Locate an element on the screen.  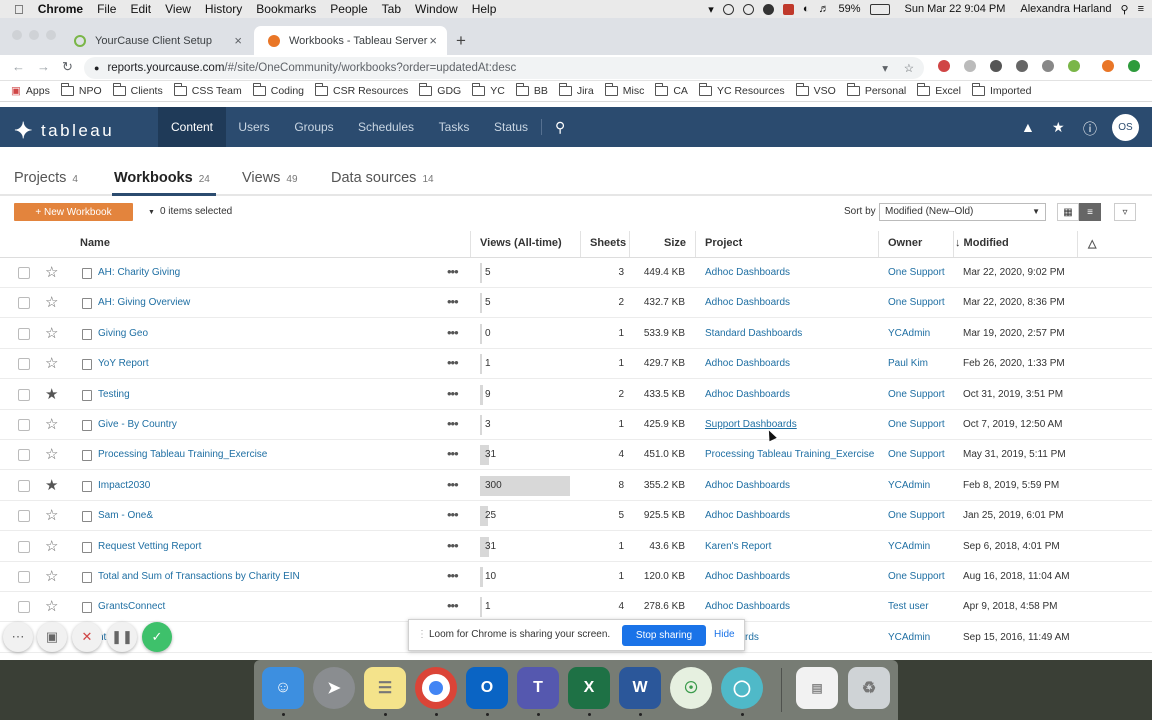
user-avatar: OS is located at coordinates (1125, 127).